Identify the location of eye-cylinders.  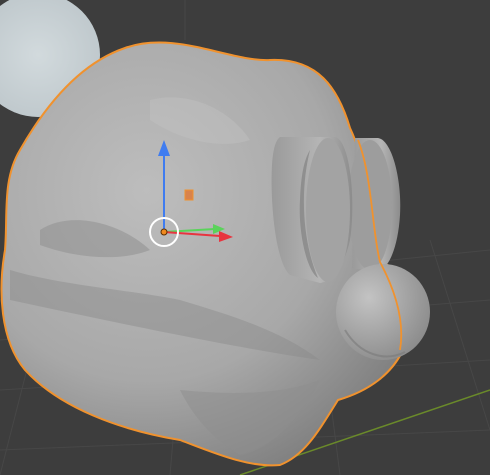
(336, 210).